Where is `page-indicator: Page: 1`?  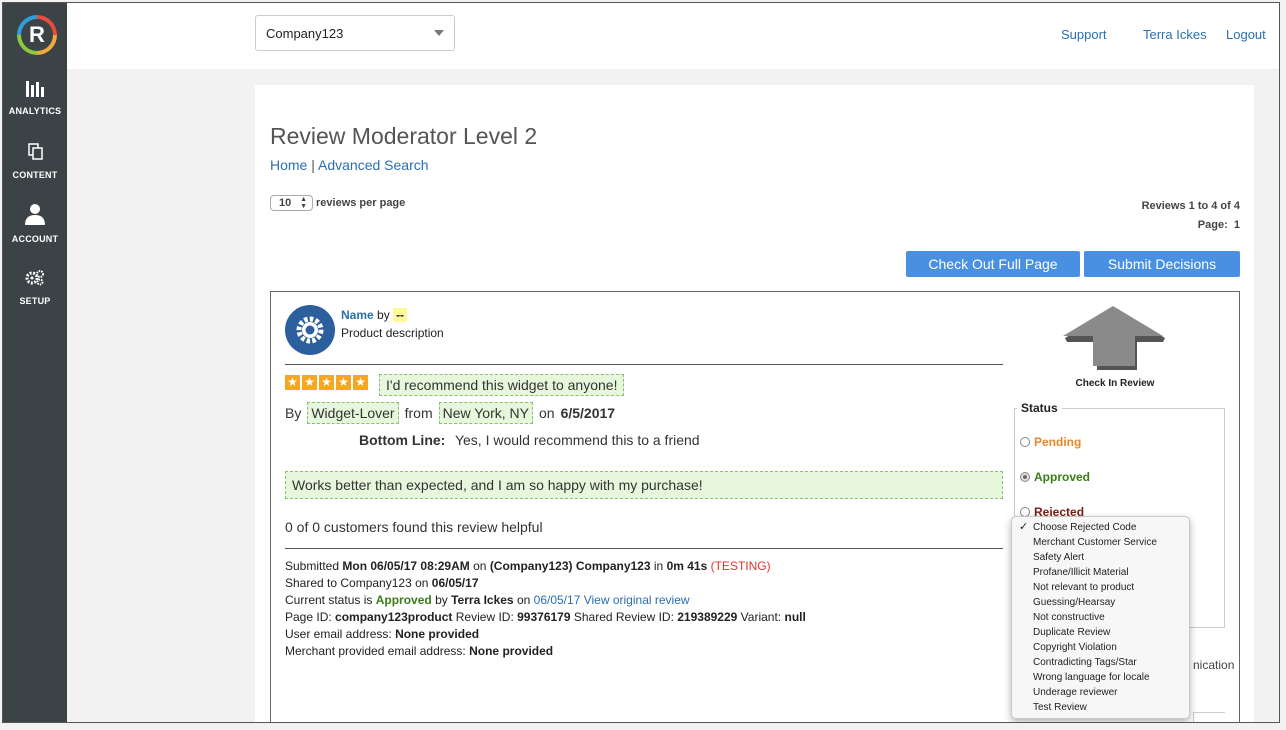
page-indicator: Page: 1 is located at coordinates (1191, 225).